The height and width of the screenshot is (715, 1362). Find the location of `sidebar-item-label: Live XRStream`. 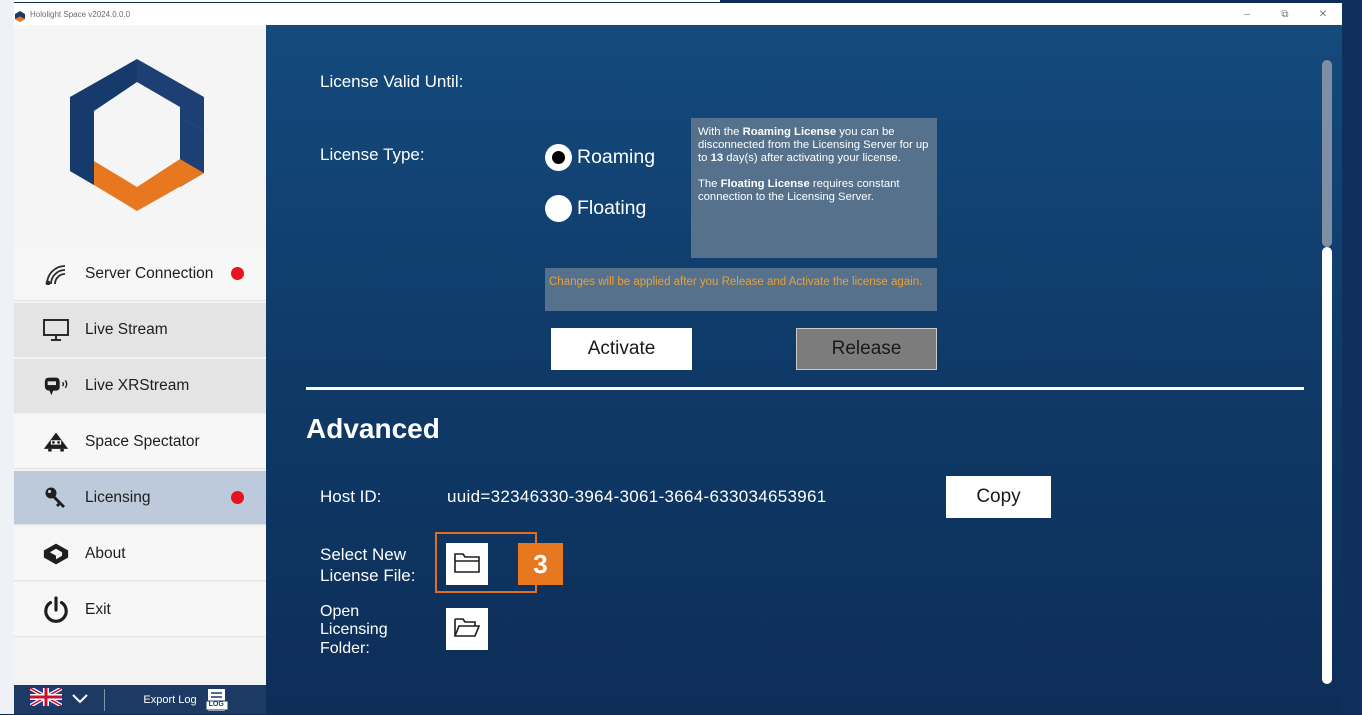

sidebar-item-label: Live XRStream is located at coordinates (137, 385).